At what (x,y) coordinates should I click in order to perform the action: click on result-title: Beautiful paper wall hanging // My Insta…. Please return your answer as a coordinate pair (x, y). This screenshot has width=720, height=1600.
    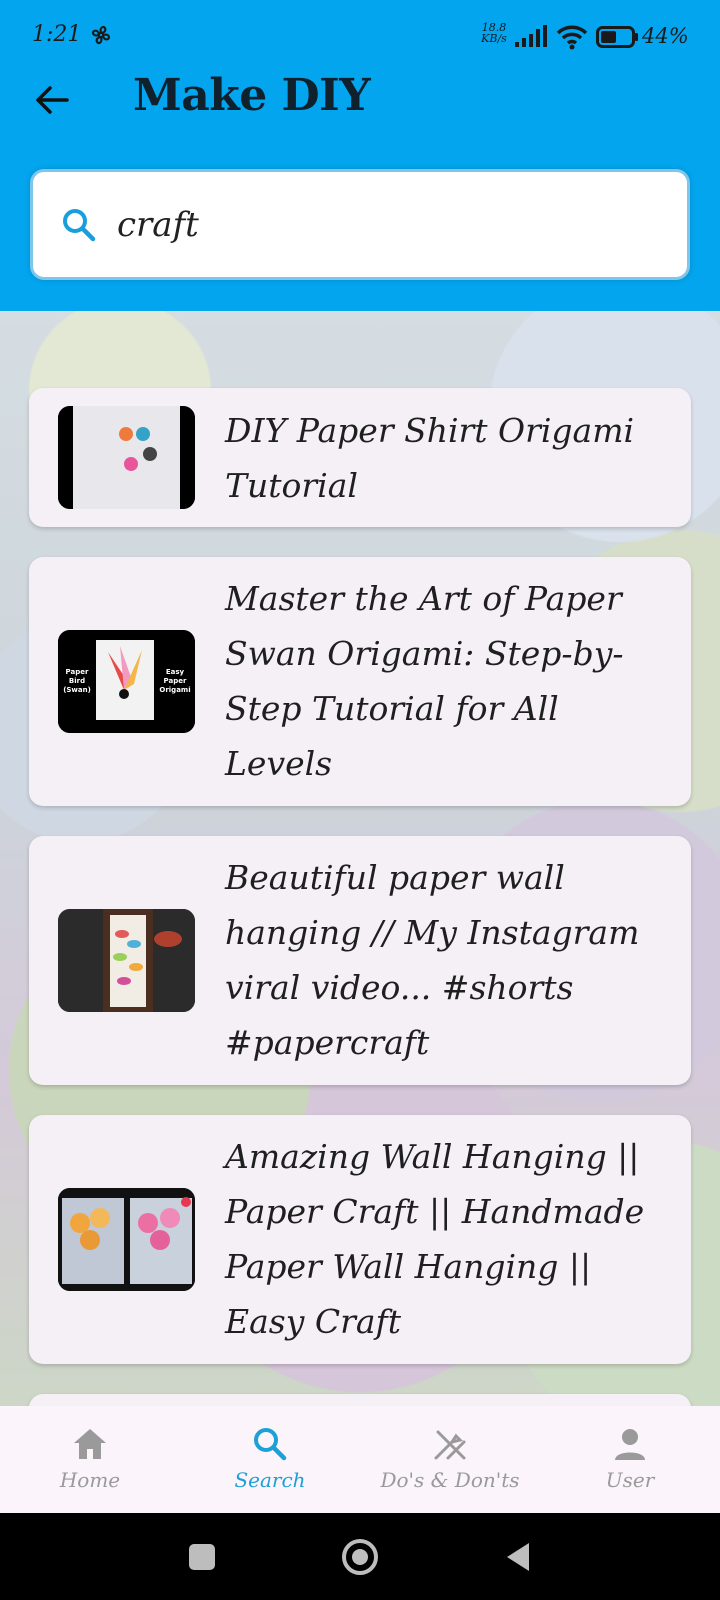
    Looking at the image, I should click on (432, 960).